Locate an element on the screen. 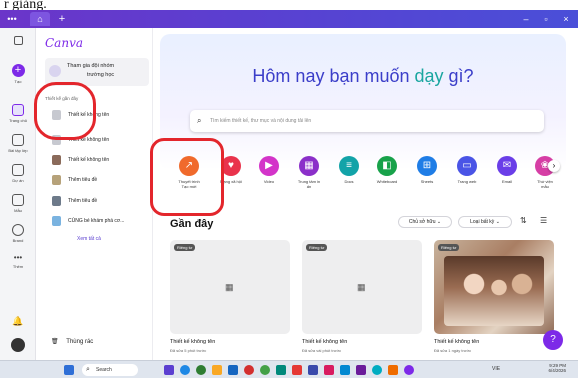  category-sublabel: ấn is located at coordinates (309, 186).